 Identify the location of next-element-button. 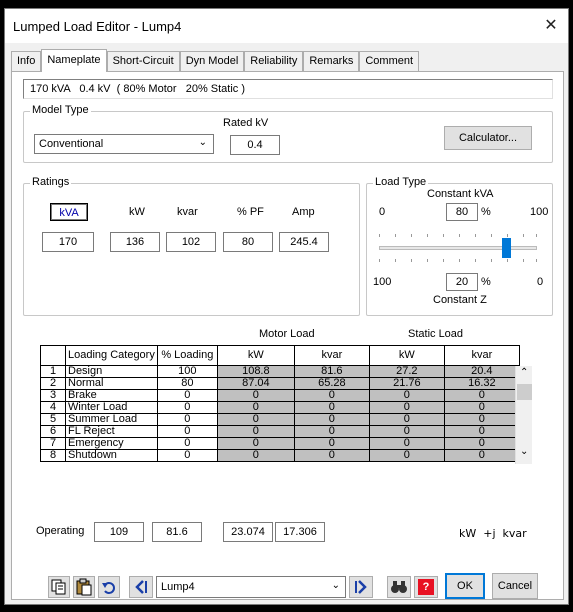
(361, 587).